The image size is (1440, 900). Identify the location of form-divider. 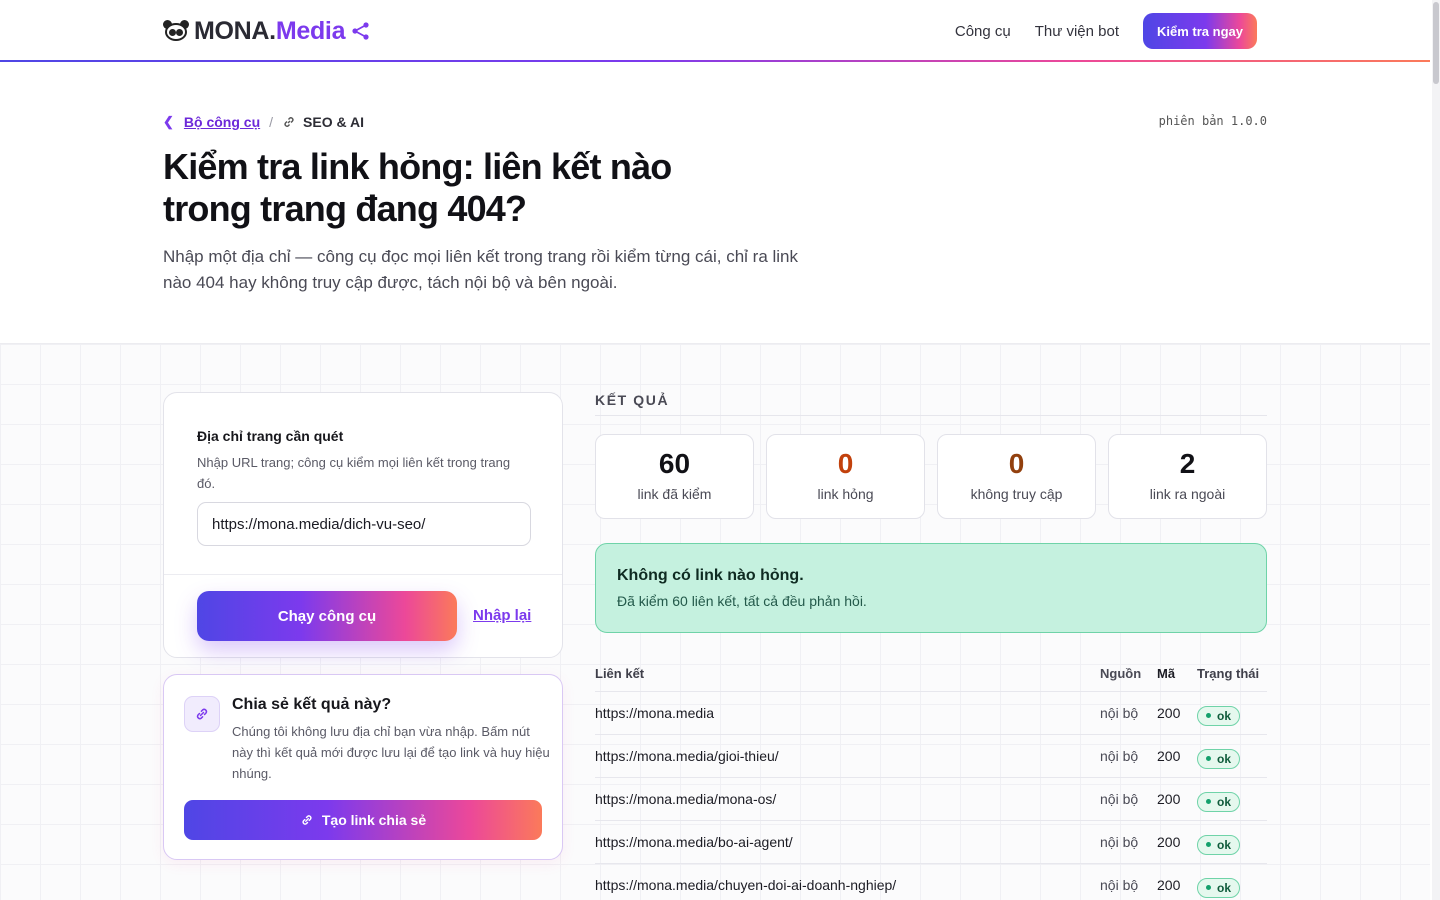
(363, 574).